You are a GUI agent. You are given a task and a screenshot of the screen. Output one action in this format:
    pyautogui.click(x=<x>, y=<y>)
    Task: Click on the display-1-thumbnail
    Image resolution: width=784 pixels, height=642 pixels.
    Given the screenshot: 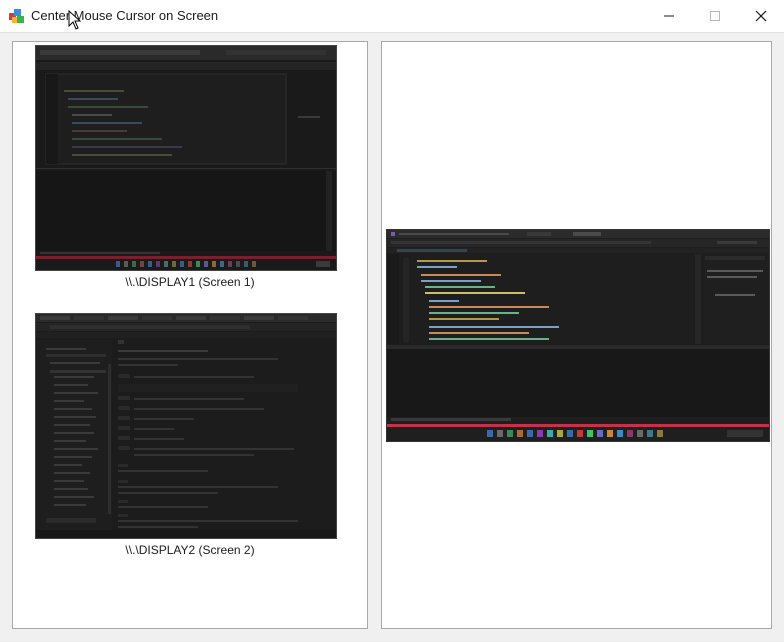 What is the action you would take?
    pyautogui.click(x=186, y=158)
    